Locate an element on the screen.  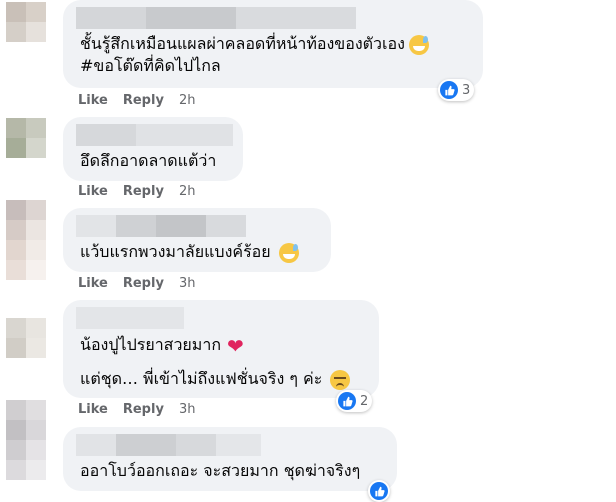
comment-text: น้องปูไปรยาสวยมาก ❤ is located at coordinates (162, 345).